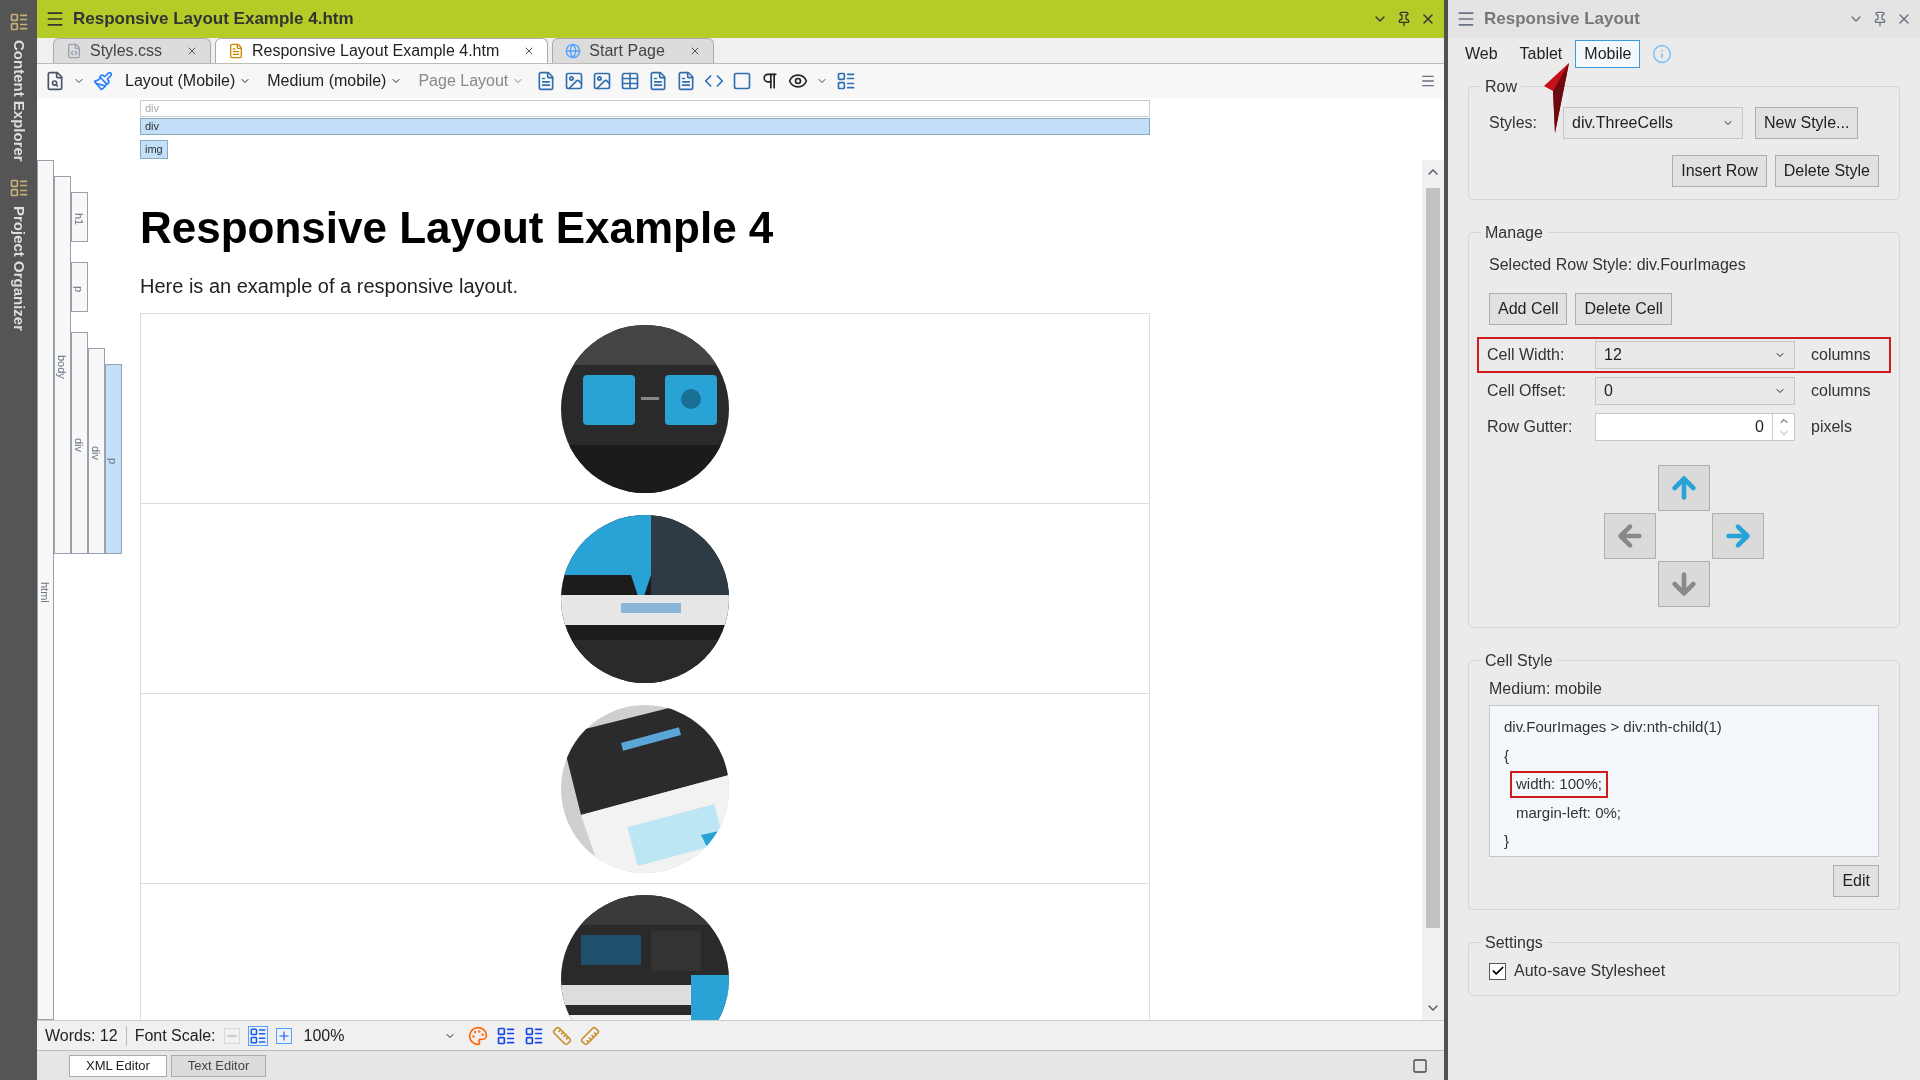  I want to click on element-tag: img, so click(154, 149).